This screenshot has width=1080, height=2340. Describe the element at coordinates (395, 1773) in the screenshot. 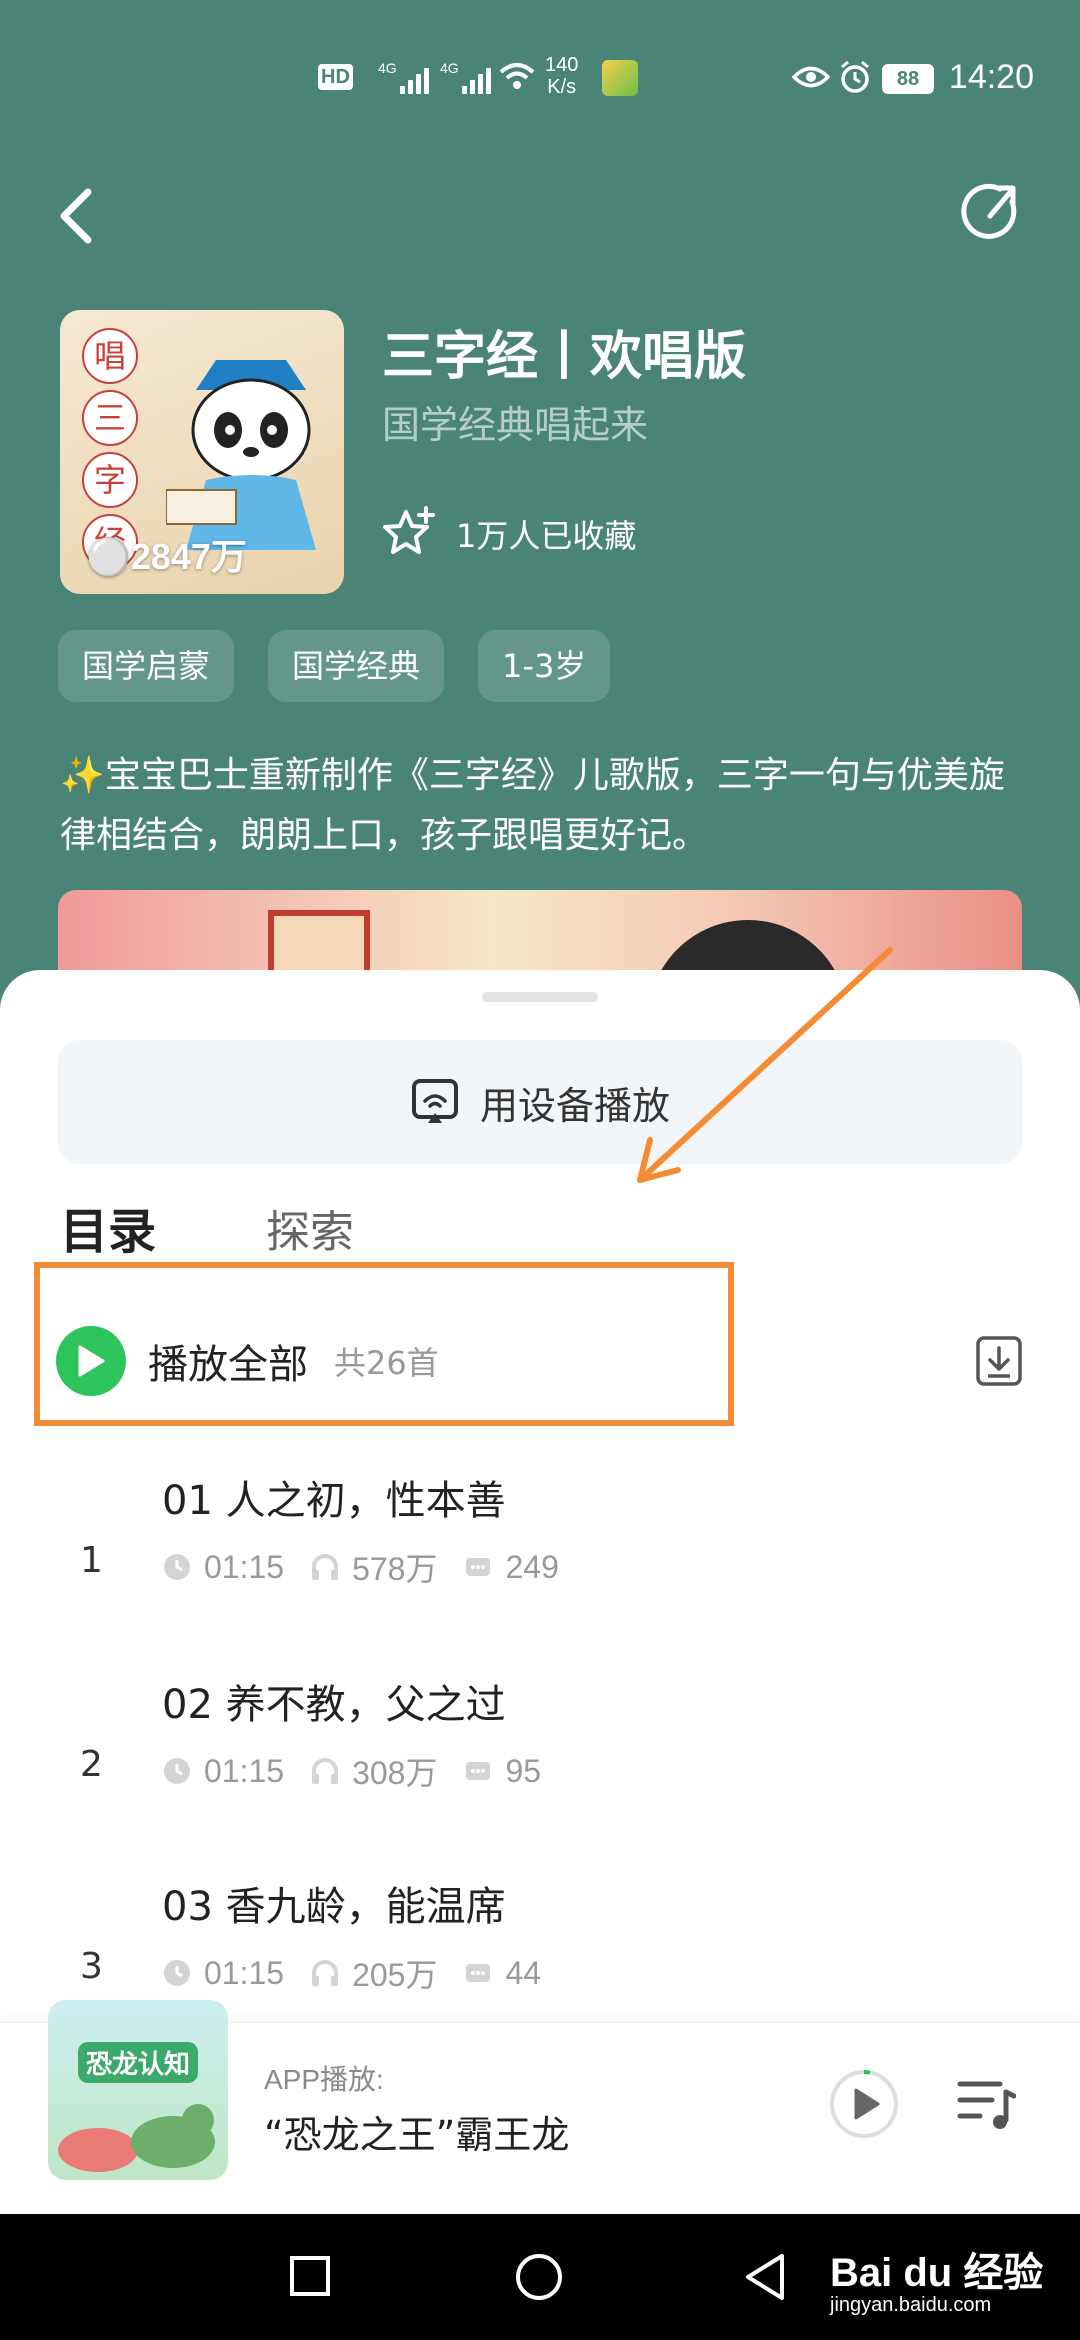

I see `track-plays: 308万` at that location.